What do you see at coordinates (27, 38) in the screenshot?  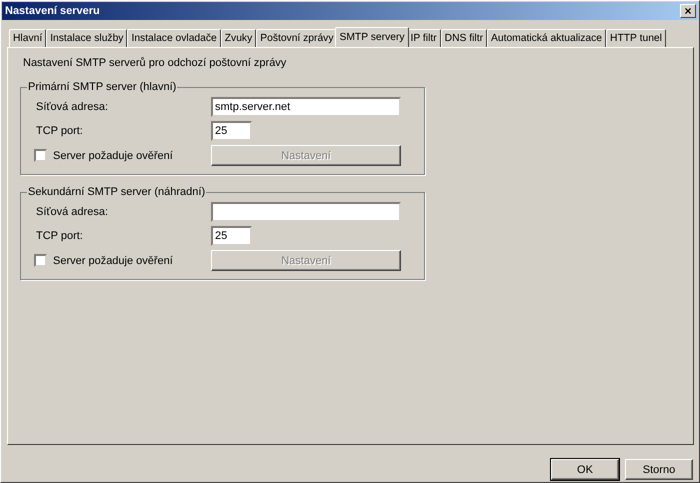 I see `tab: Hlavní` at bounding box center [27, 38].